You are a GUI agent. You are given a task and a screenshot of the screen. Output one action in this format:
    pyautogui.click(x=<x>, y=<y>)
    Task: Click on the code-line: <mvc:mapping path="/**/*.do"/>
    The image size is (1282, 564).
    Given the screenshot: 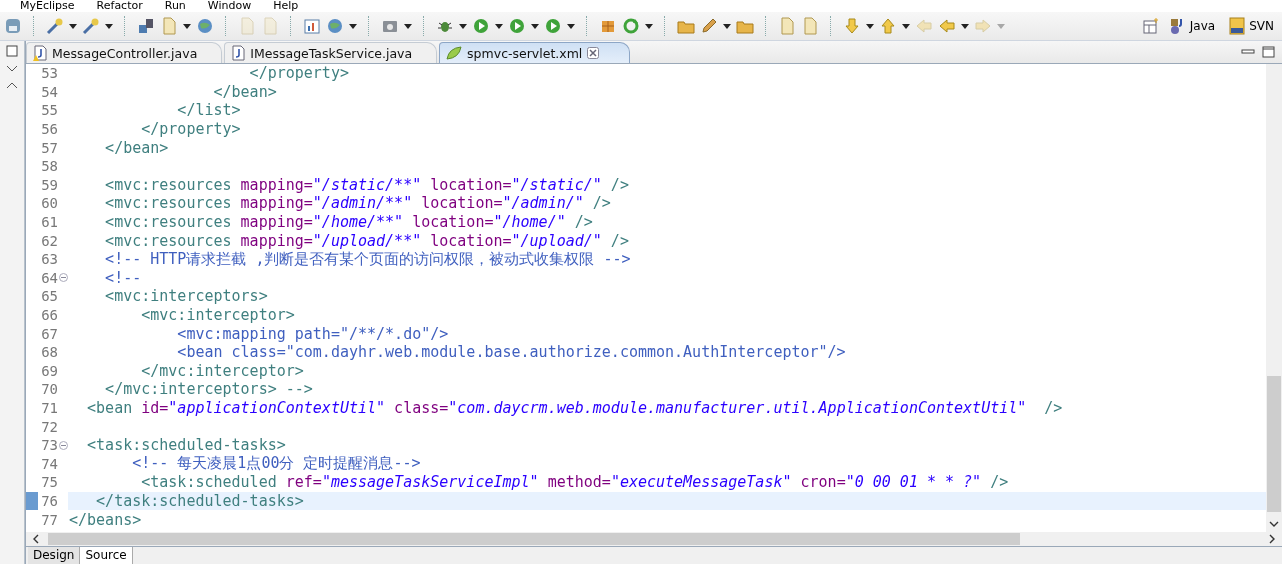 What is the action you would take?
    pyautogui.click(x=312, y=333)
    